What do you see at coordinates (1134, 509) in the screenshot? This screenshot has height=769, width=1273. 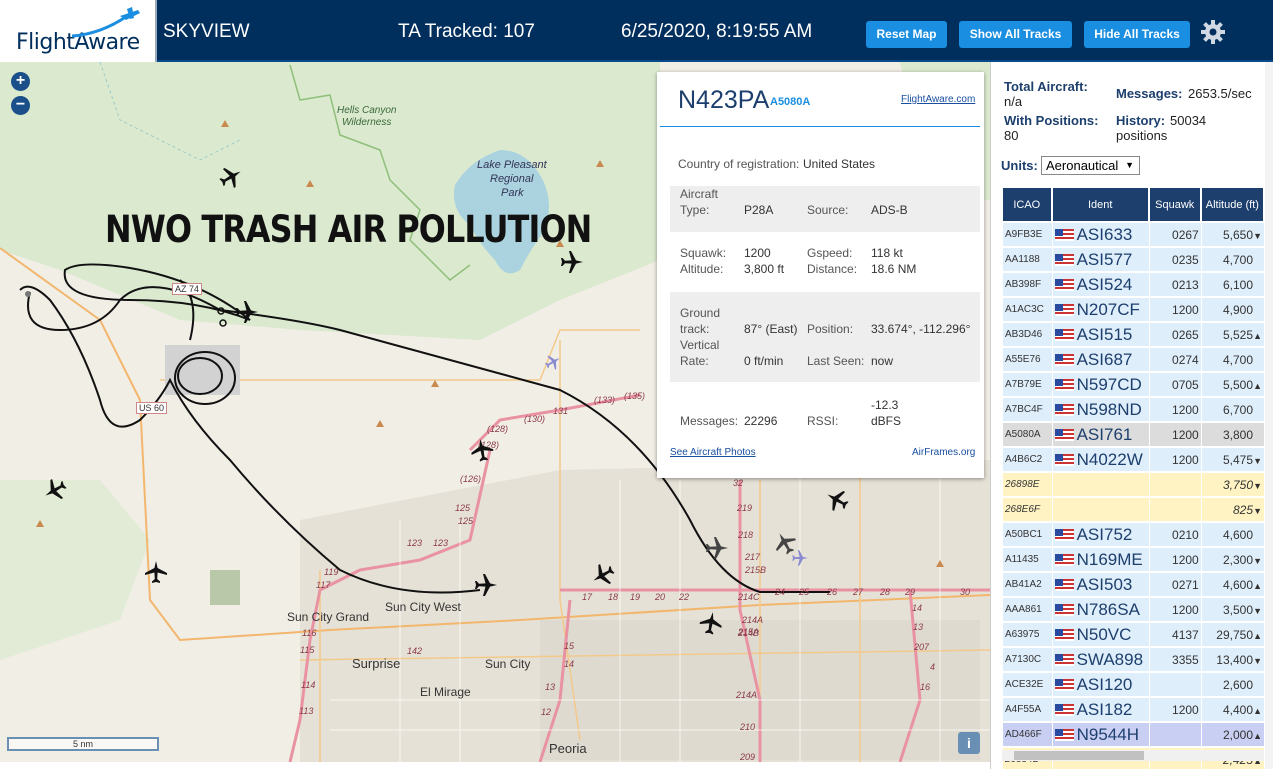 I see `aircraft-row: 268E6F 825▼` at bounding box center [1134, 509].